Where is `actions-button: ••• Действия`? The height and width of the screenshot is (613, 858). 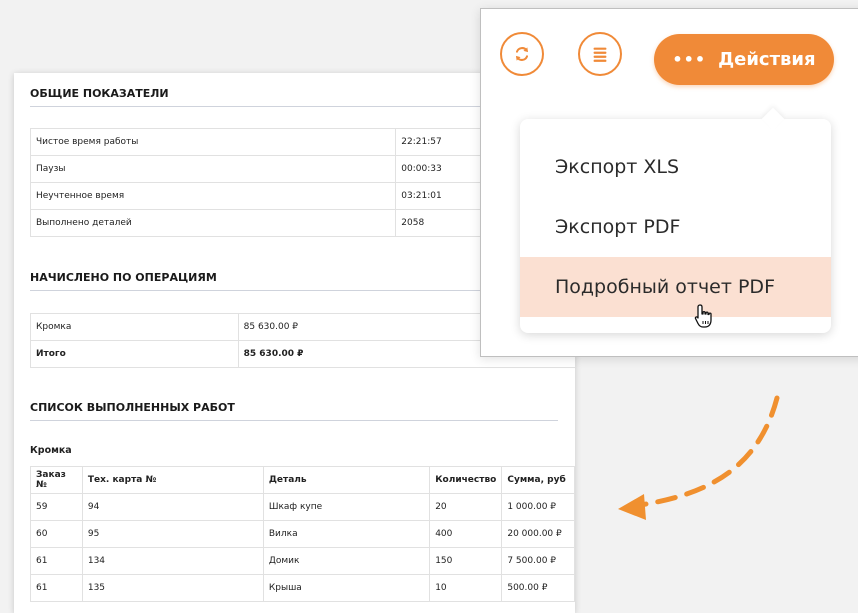
actions-button: ••• Действия is located at coordinates (744, 59).